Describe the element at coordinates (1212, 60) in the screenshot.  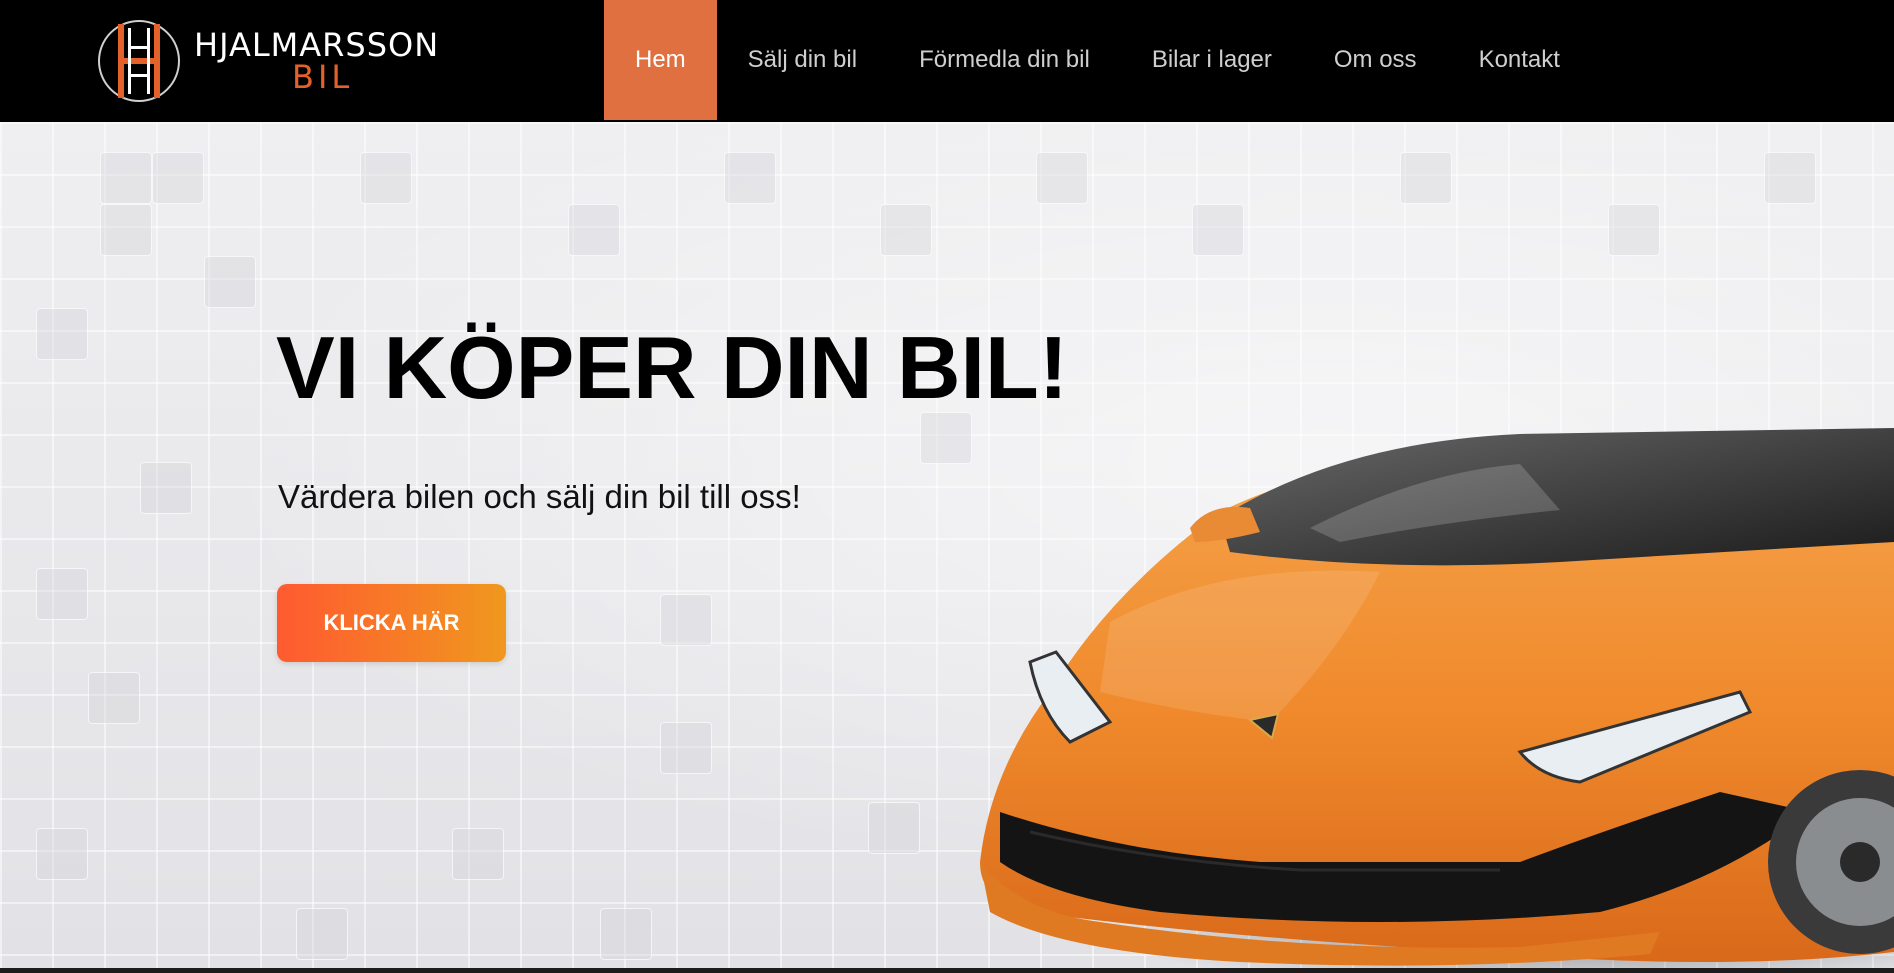
I see `nav-item-bilar-i-lager: Bilar i lager` at that location.